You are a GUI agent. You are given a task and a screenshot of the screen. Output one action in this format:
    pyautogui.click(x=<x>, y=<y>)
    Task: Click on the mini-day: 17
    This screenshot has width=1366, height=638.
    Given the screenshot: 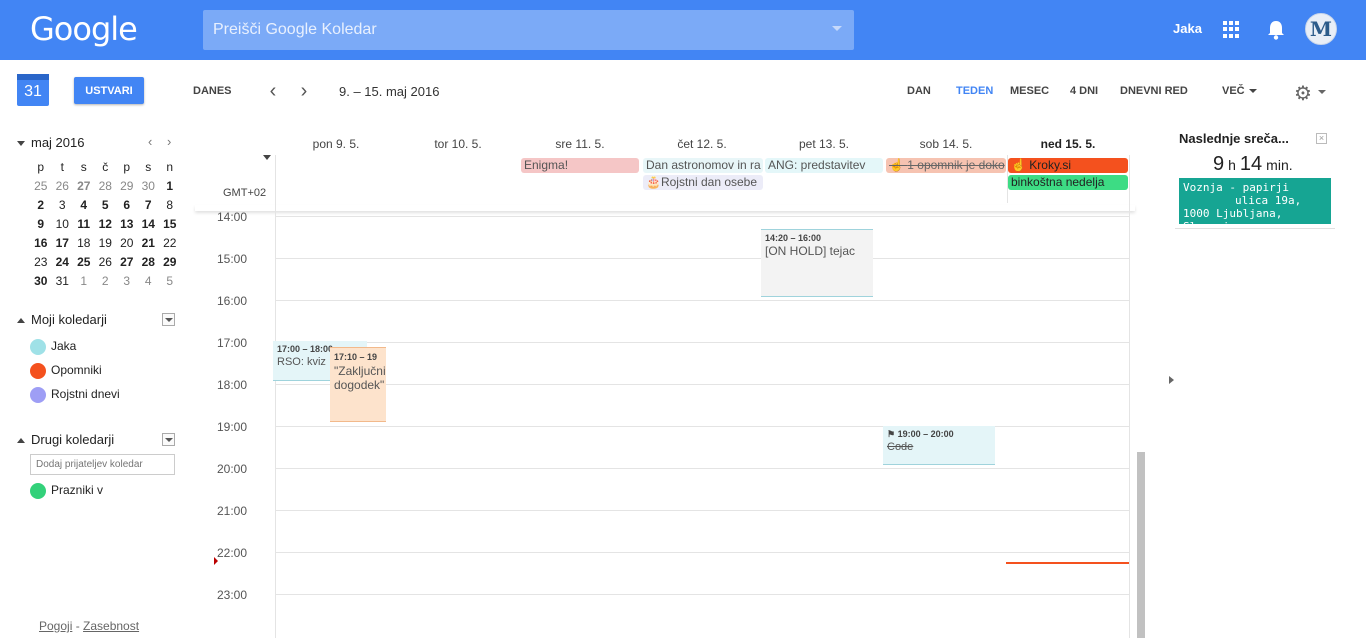 What is the action you would take?
    pyautogui.click(x=63, y=243)
    